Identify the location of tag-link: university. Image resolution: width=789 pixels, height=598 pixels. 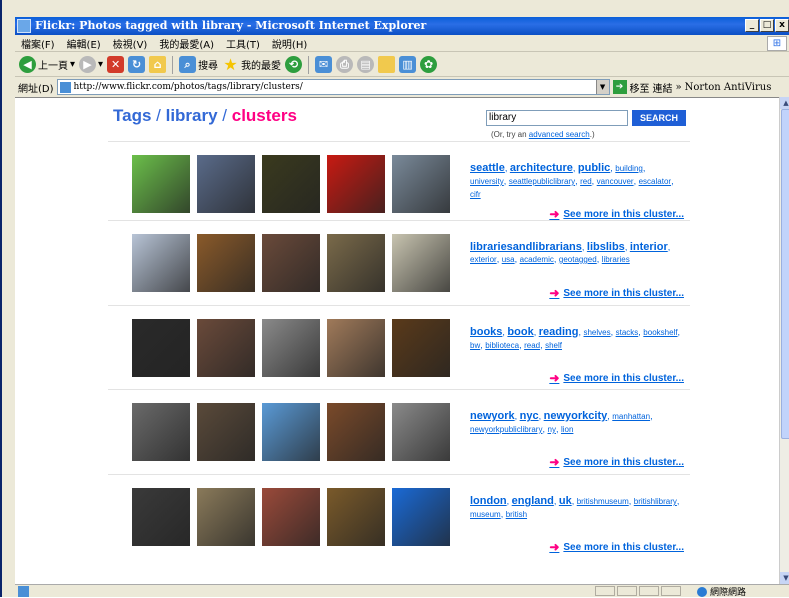
(487, 181).